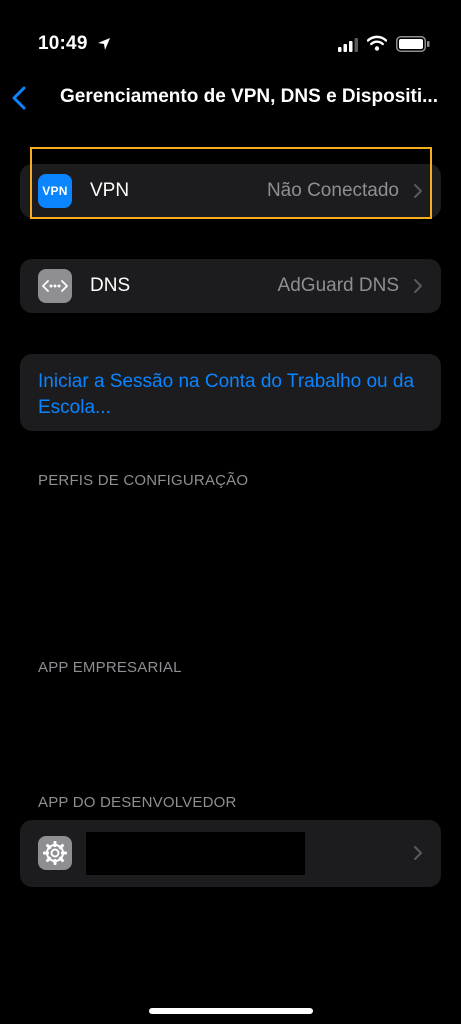 This screenshot has width=461, height=1024. I want to click on dns-row: DNS AdGuard DNS, so click(230, 286).